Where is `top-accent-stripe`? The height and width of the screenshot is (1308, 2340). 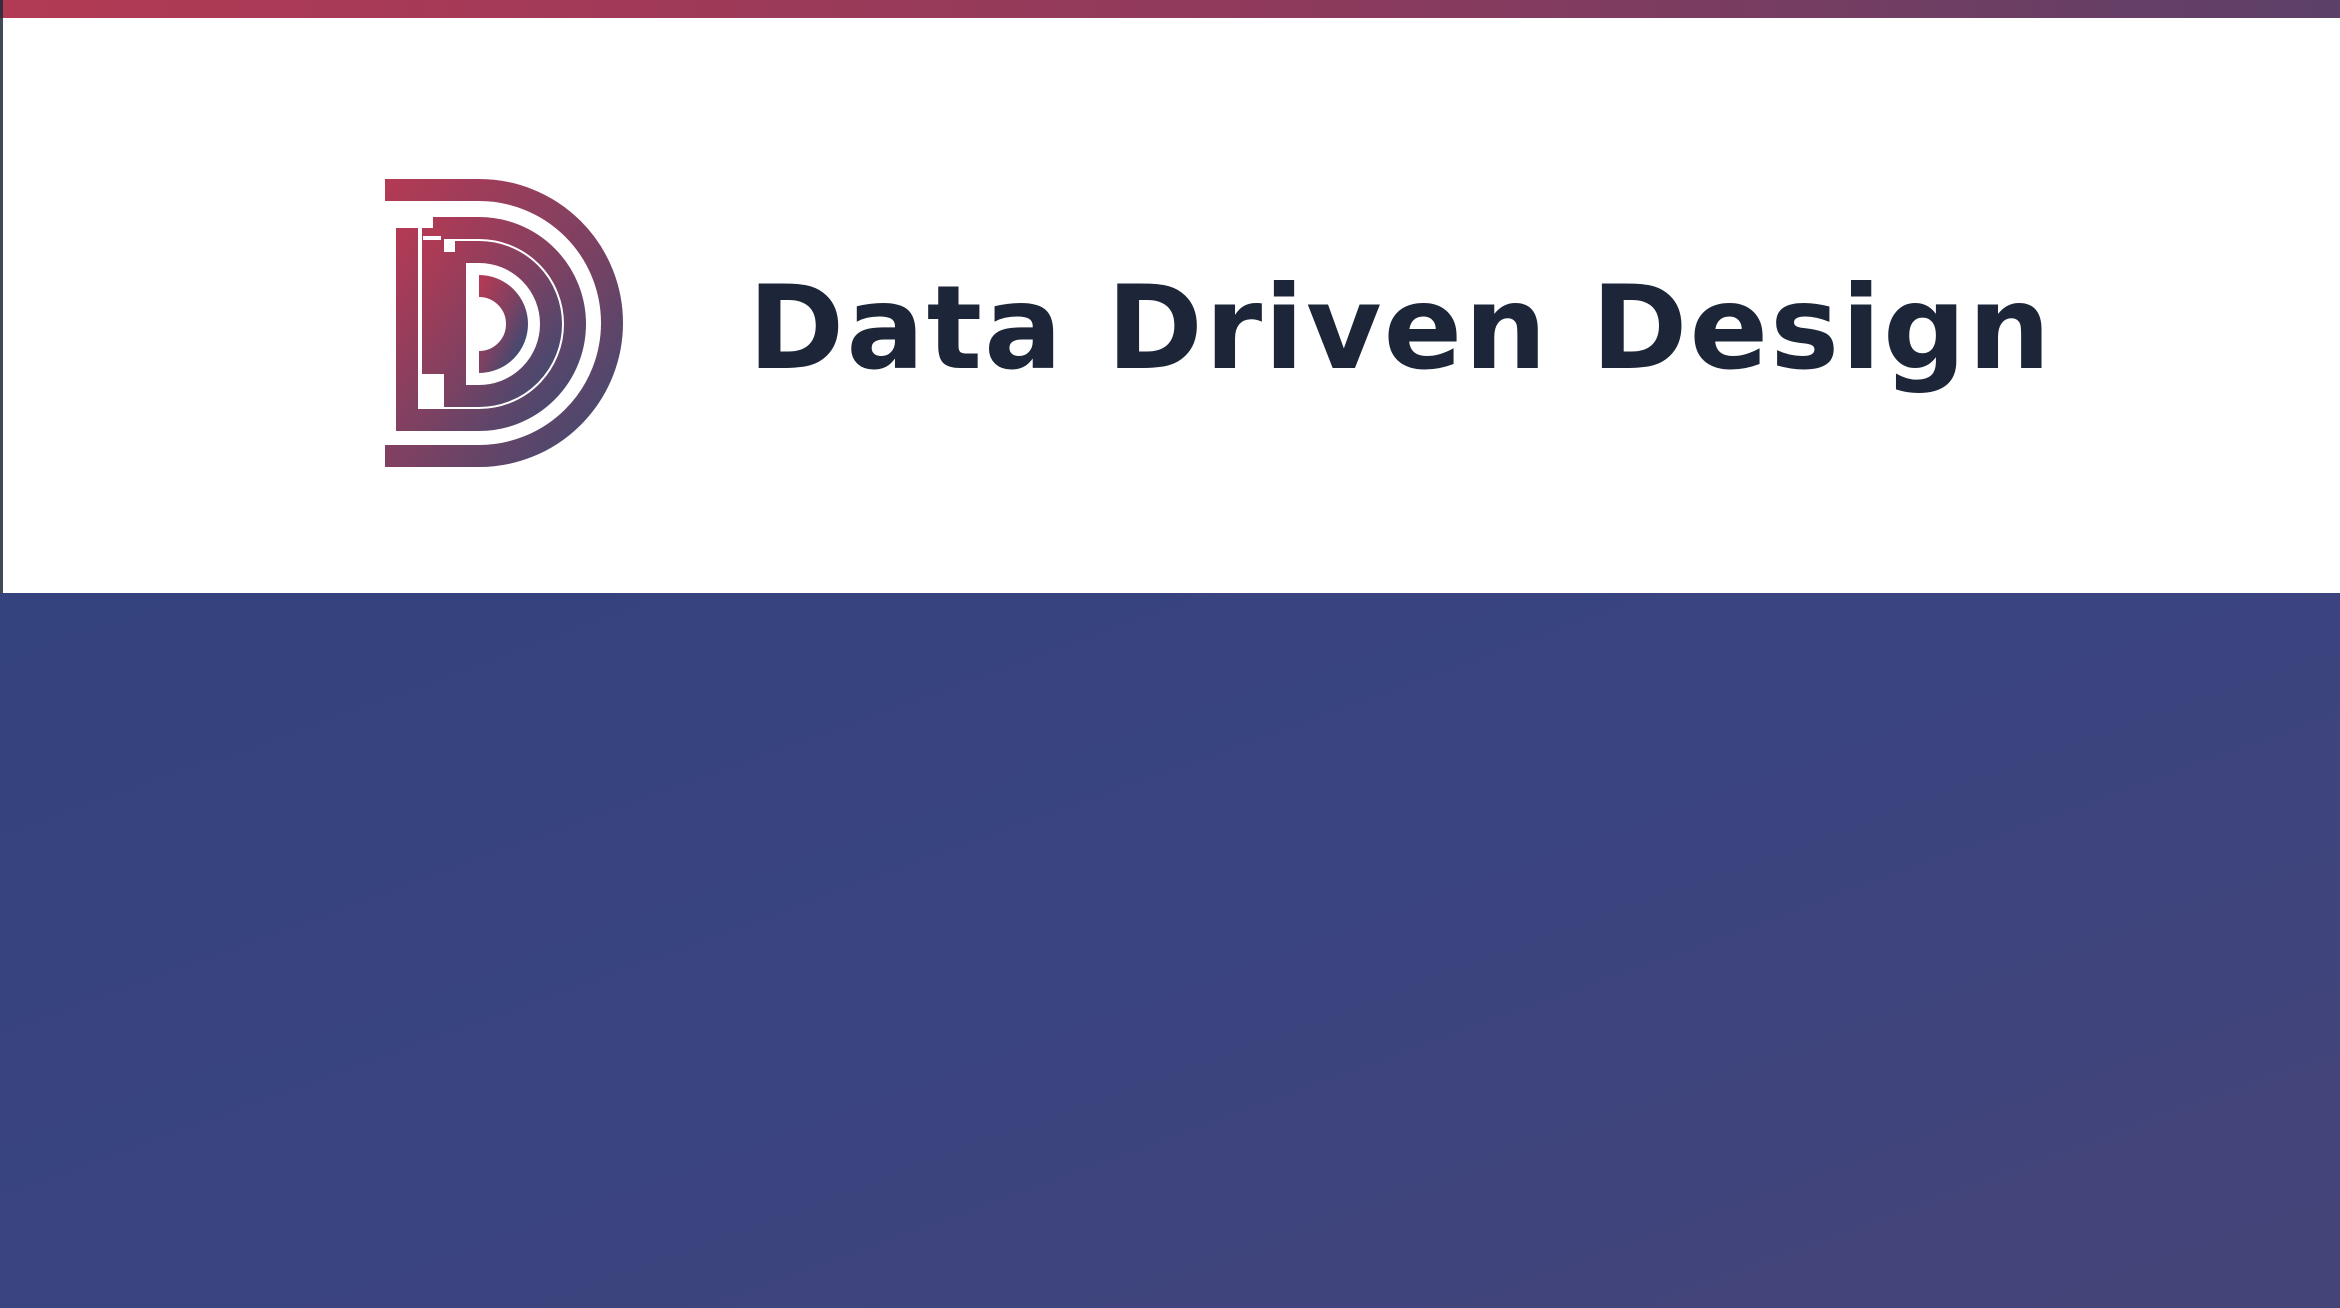
top-accent-stripe is located at coordinates (1170, 9).